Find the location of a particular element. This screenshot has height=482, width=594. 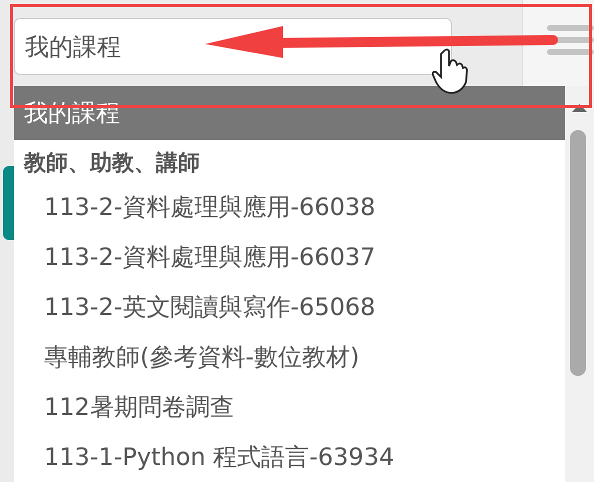

scrollbar-thumb is located at coordinates (578, 253).